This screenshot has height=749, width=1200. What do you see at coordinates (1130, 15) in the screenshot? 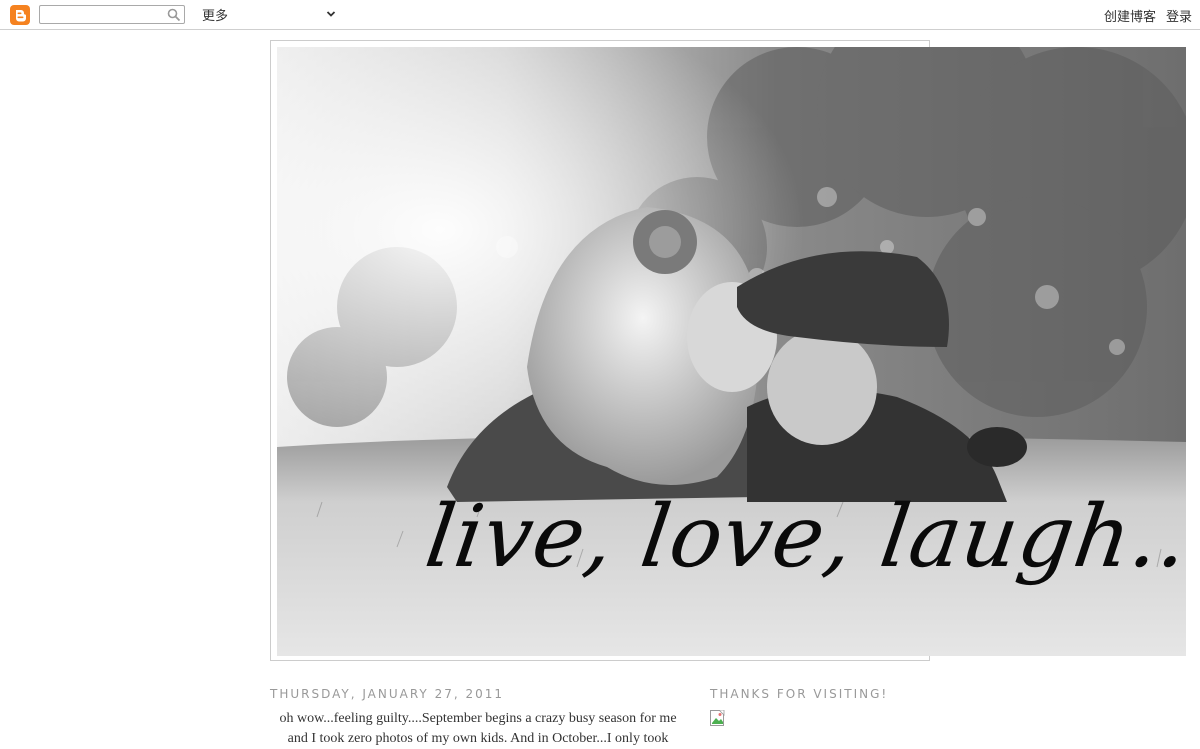
I see `create-blog-link: 创建博客` at bounding box center [1130, 15].